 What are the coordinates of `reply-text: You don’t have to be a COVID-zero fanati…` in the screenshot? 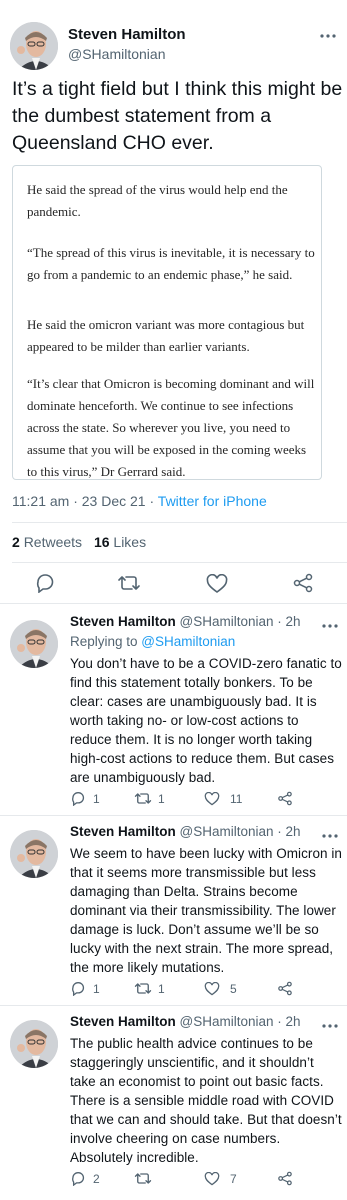 It's located at (206, 720).